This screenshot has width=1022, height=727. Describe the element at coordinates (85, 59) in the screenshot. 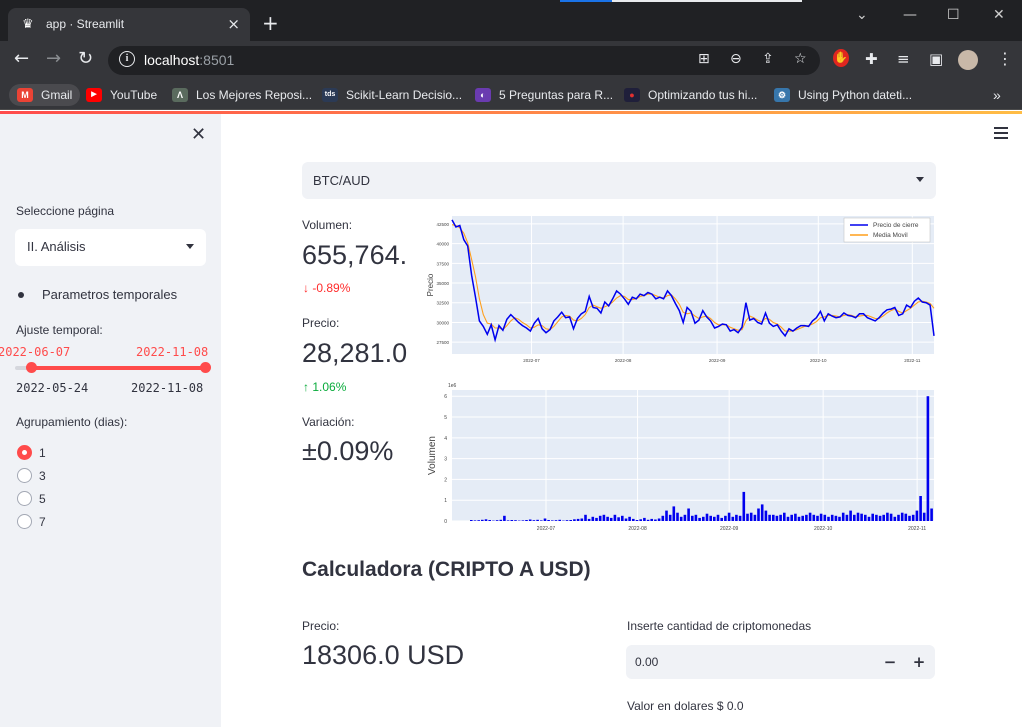

I see `reload-icon: ↻` at that location.